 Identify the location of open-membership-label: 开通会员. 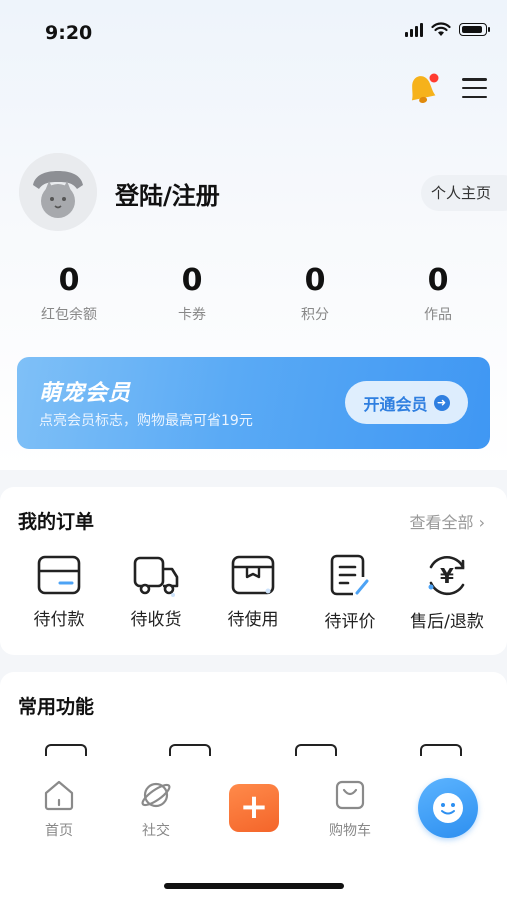
(395, 404).